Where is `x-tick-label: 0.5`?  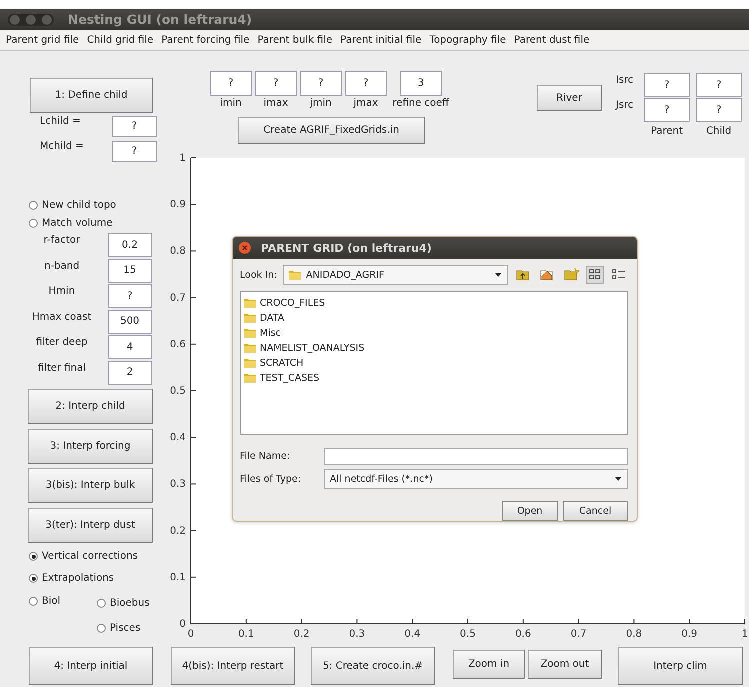 x-tick-label: 0.5 is located at coordinates (468, 634).